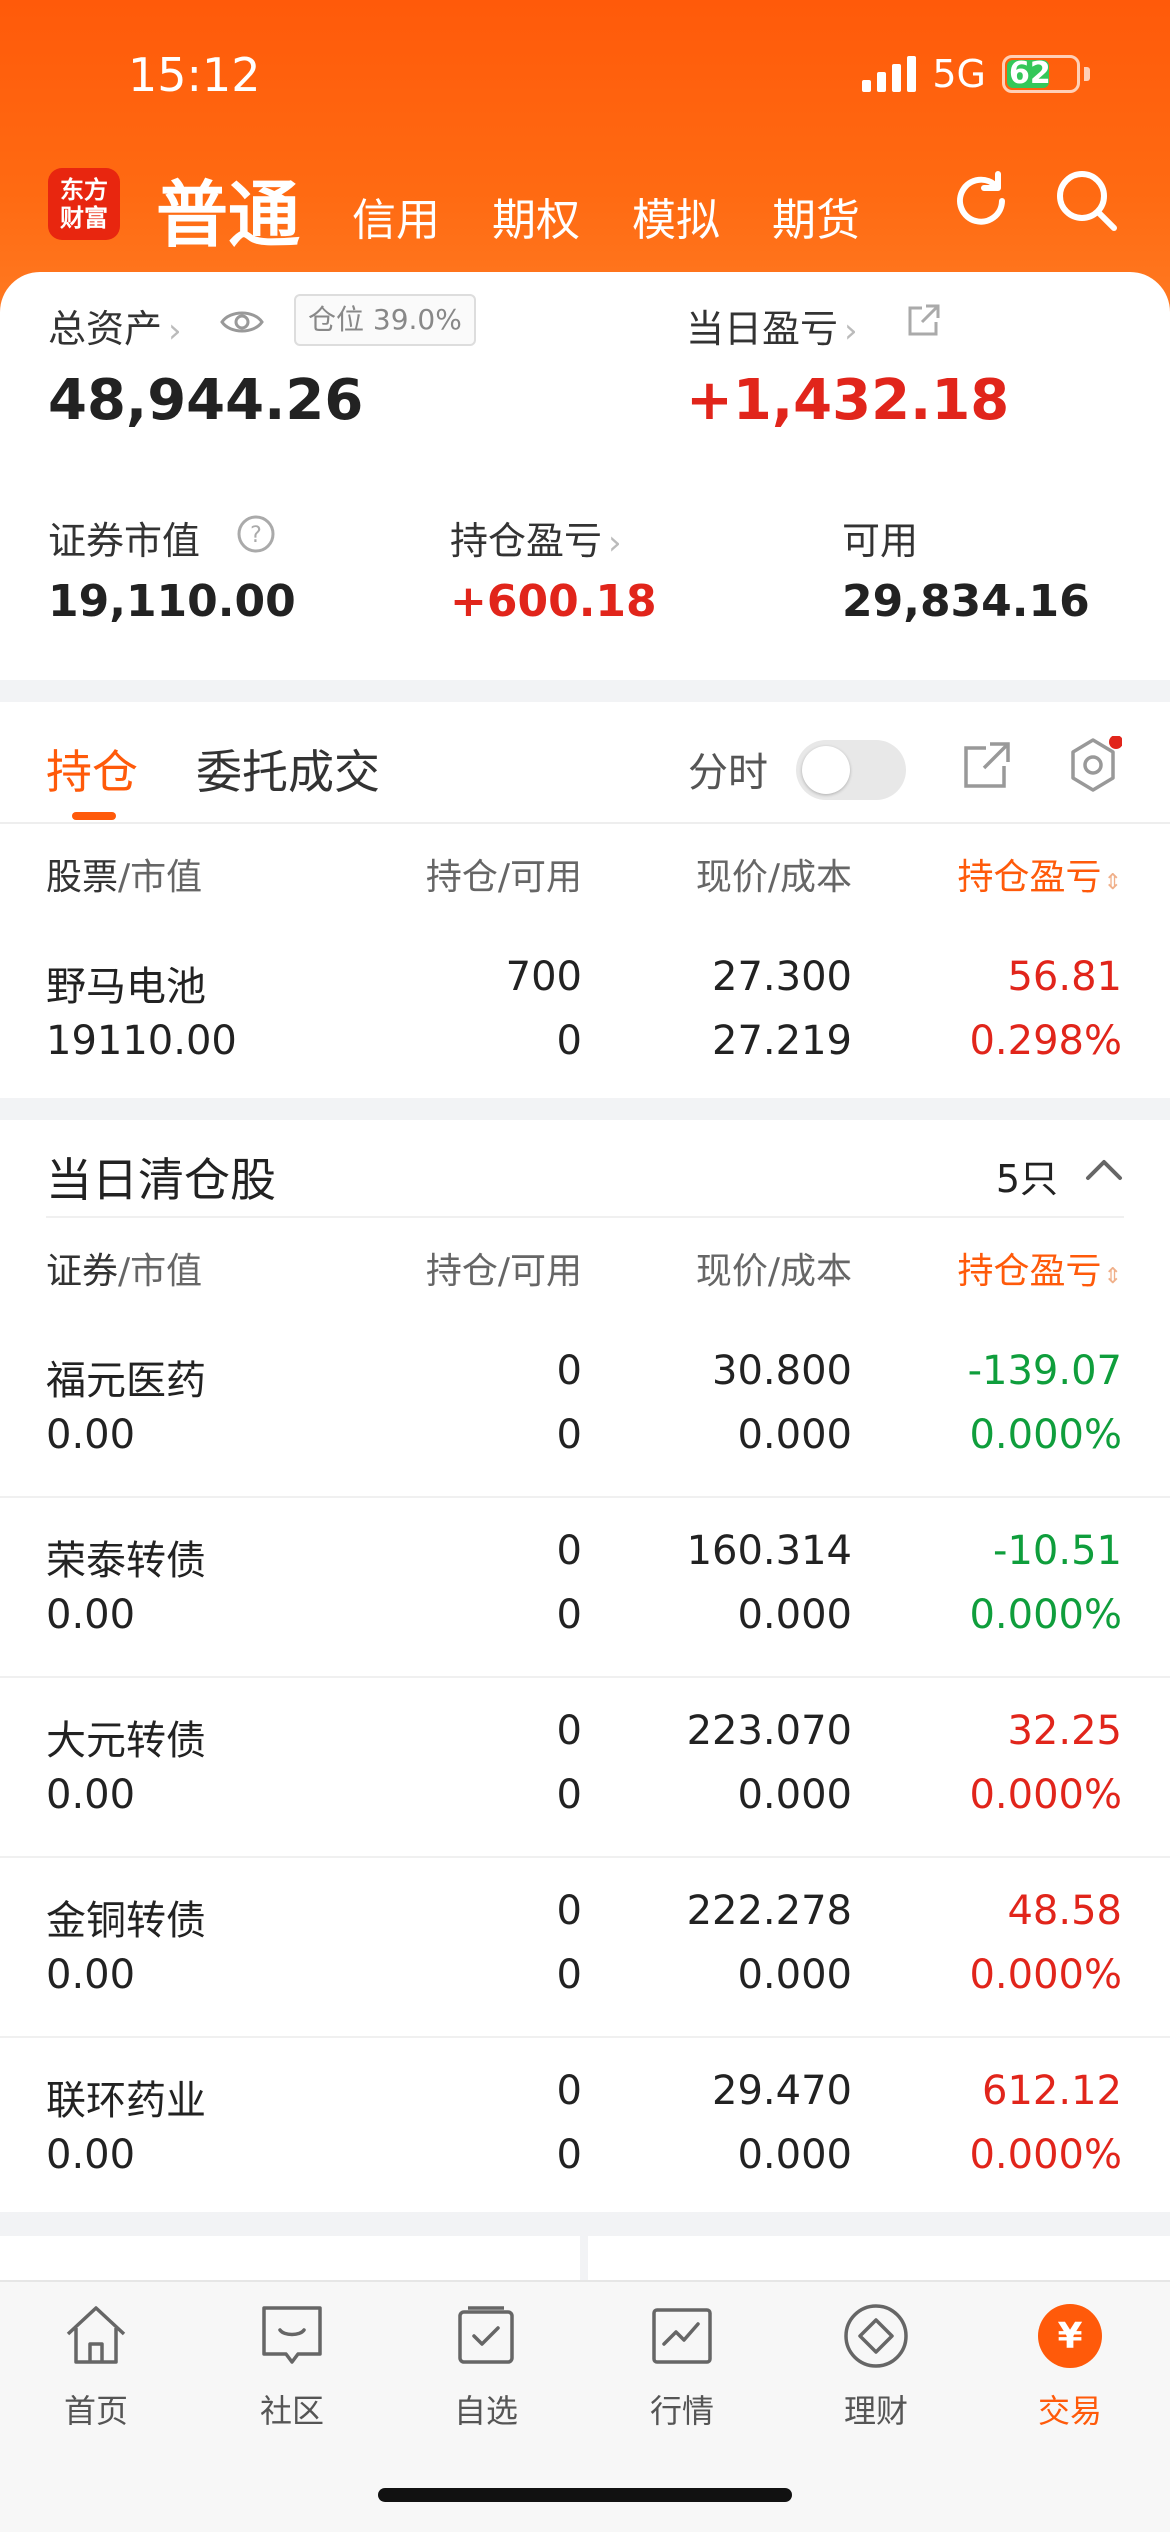  What do you see at coordinates (606, 216) in the screenshot?
I see `mode-tabs: 信用 期权 模拟 期货` at bounding box center [606, 216].